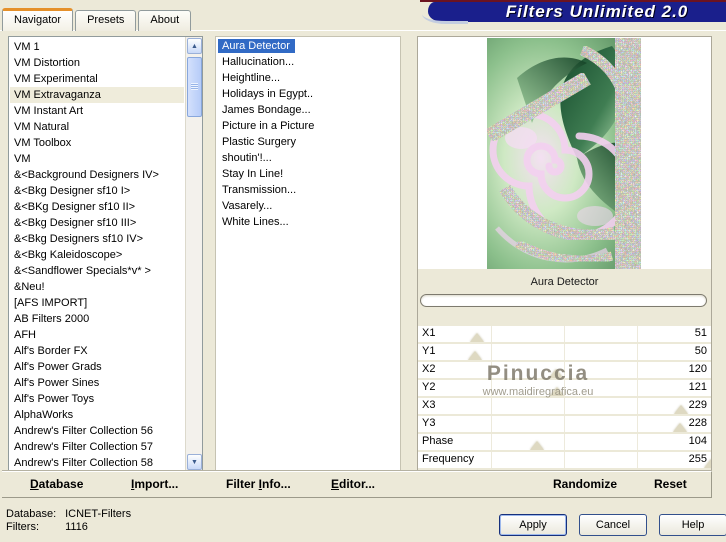  Describe the element at coordinates (38, 19) in the screenshot. I see `tab: Navigator` at that location.